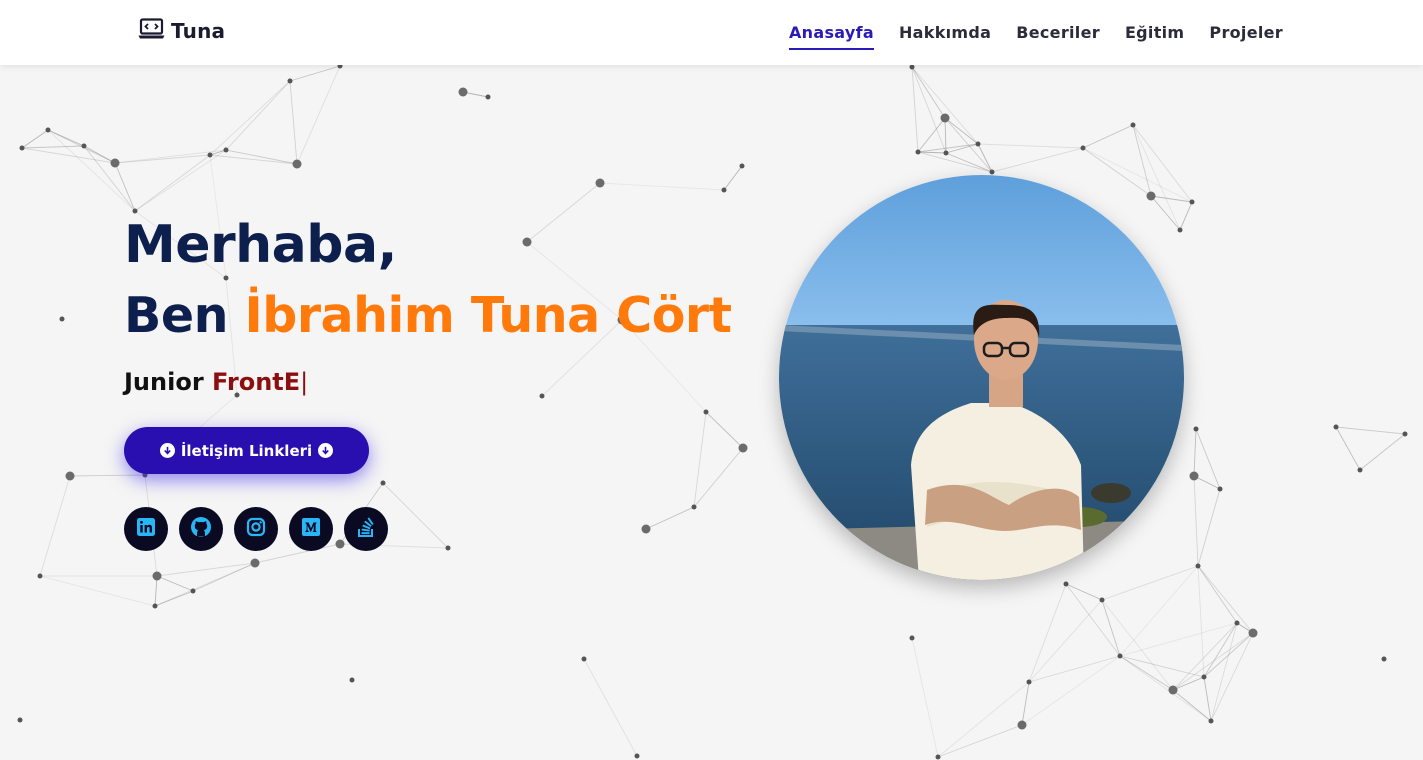  What do you see at coordinates (488, 315) in the screenshot?
I see `hero-name: İbrahim Tuna Cört` at bounding box center [488, 315].